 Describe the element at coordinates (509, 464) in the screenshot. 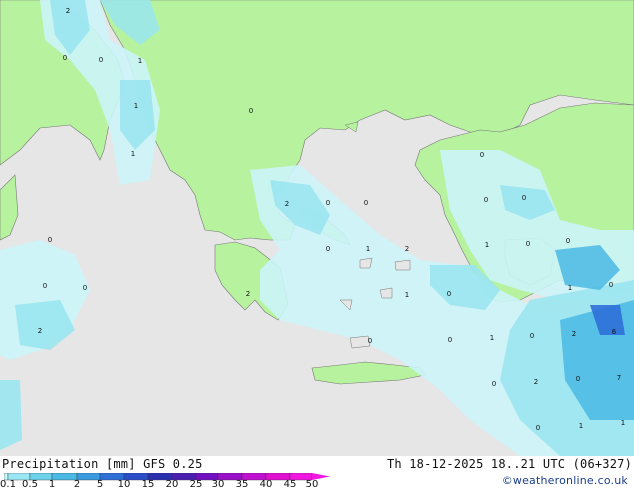

I see `forecast-datetime: Th 18-12-2025 18..21 UTC (06+327)` at that location.